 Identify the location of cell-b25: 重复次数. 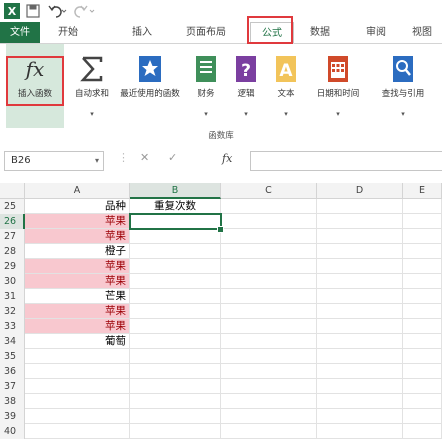
(175, 206).